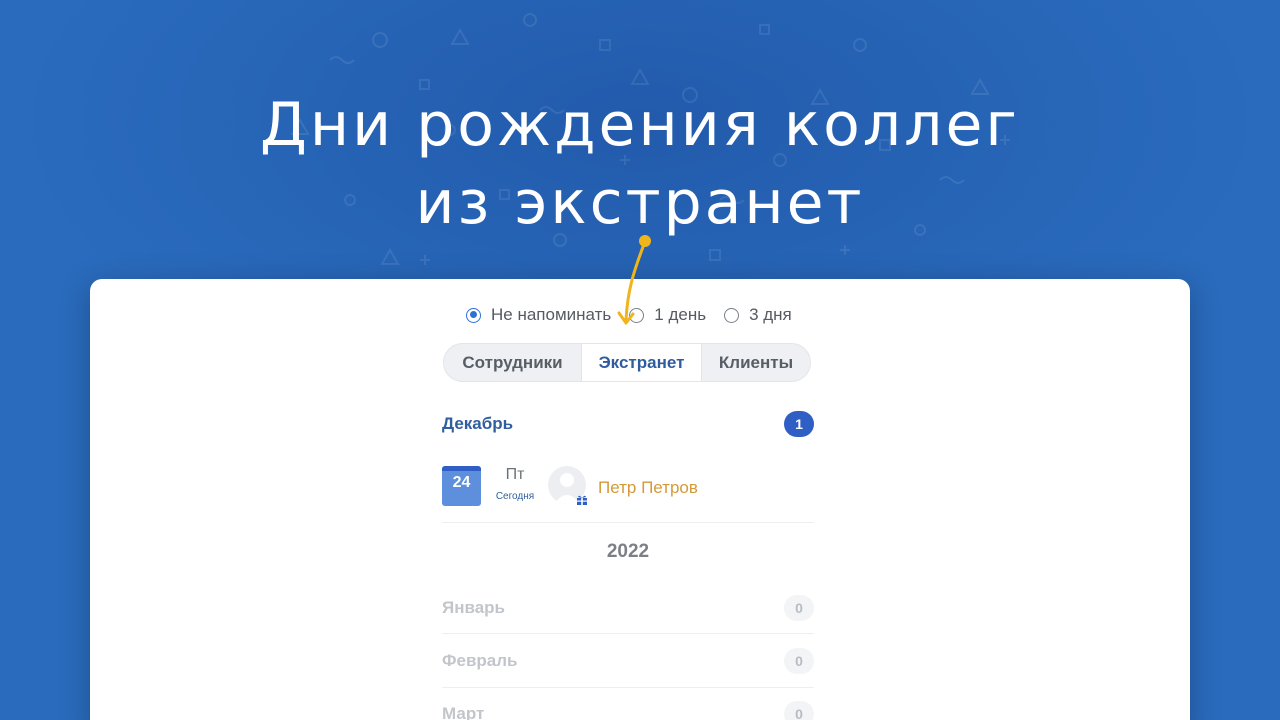  I want to click on radio-selected-icon, so click(473, 315).